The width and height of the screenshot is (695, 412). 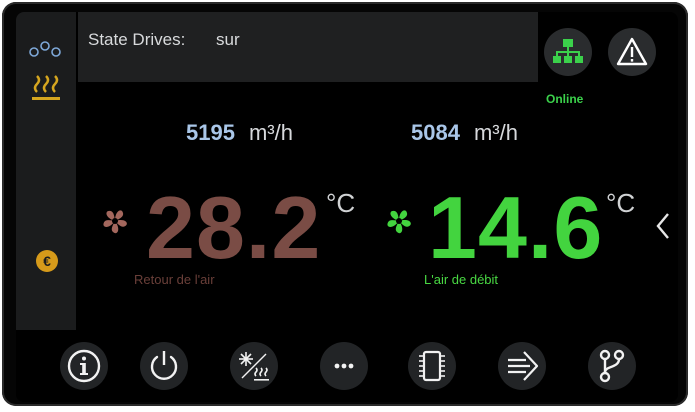 I want to click on warning-icon, so click(x=632, y=51).